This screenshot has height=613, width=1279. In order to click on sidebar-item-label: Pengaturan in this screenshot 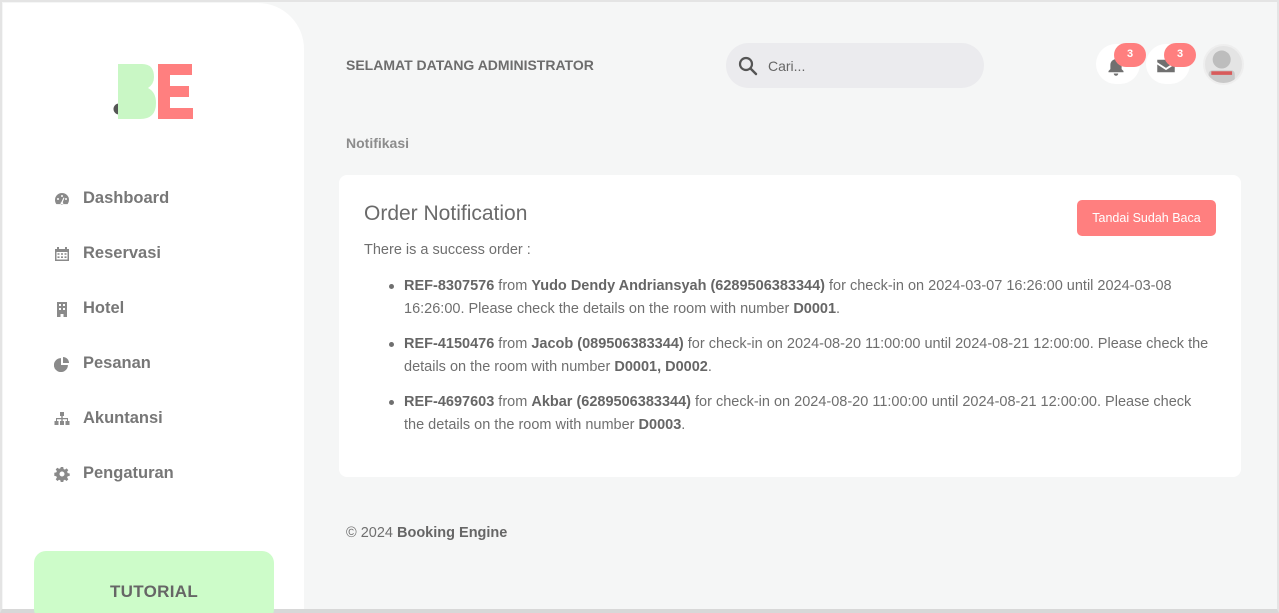, I will do `click(128, 473)`.